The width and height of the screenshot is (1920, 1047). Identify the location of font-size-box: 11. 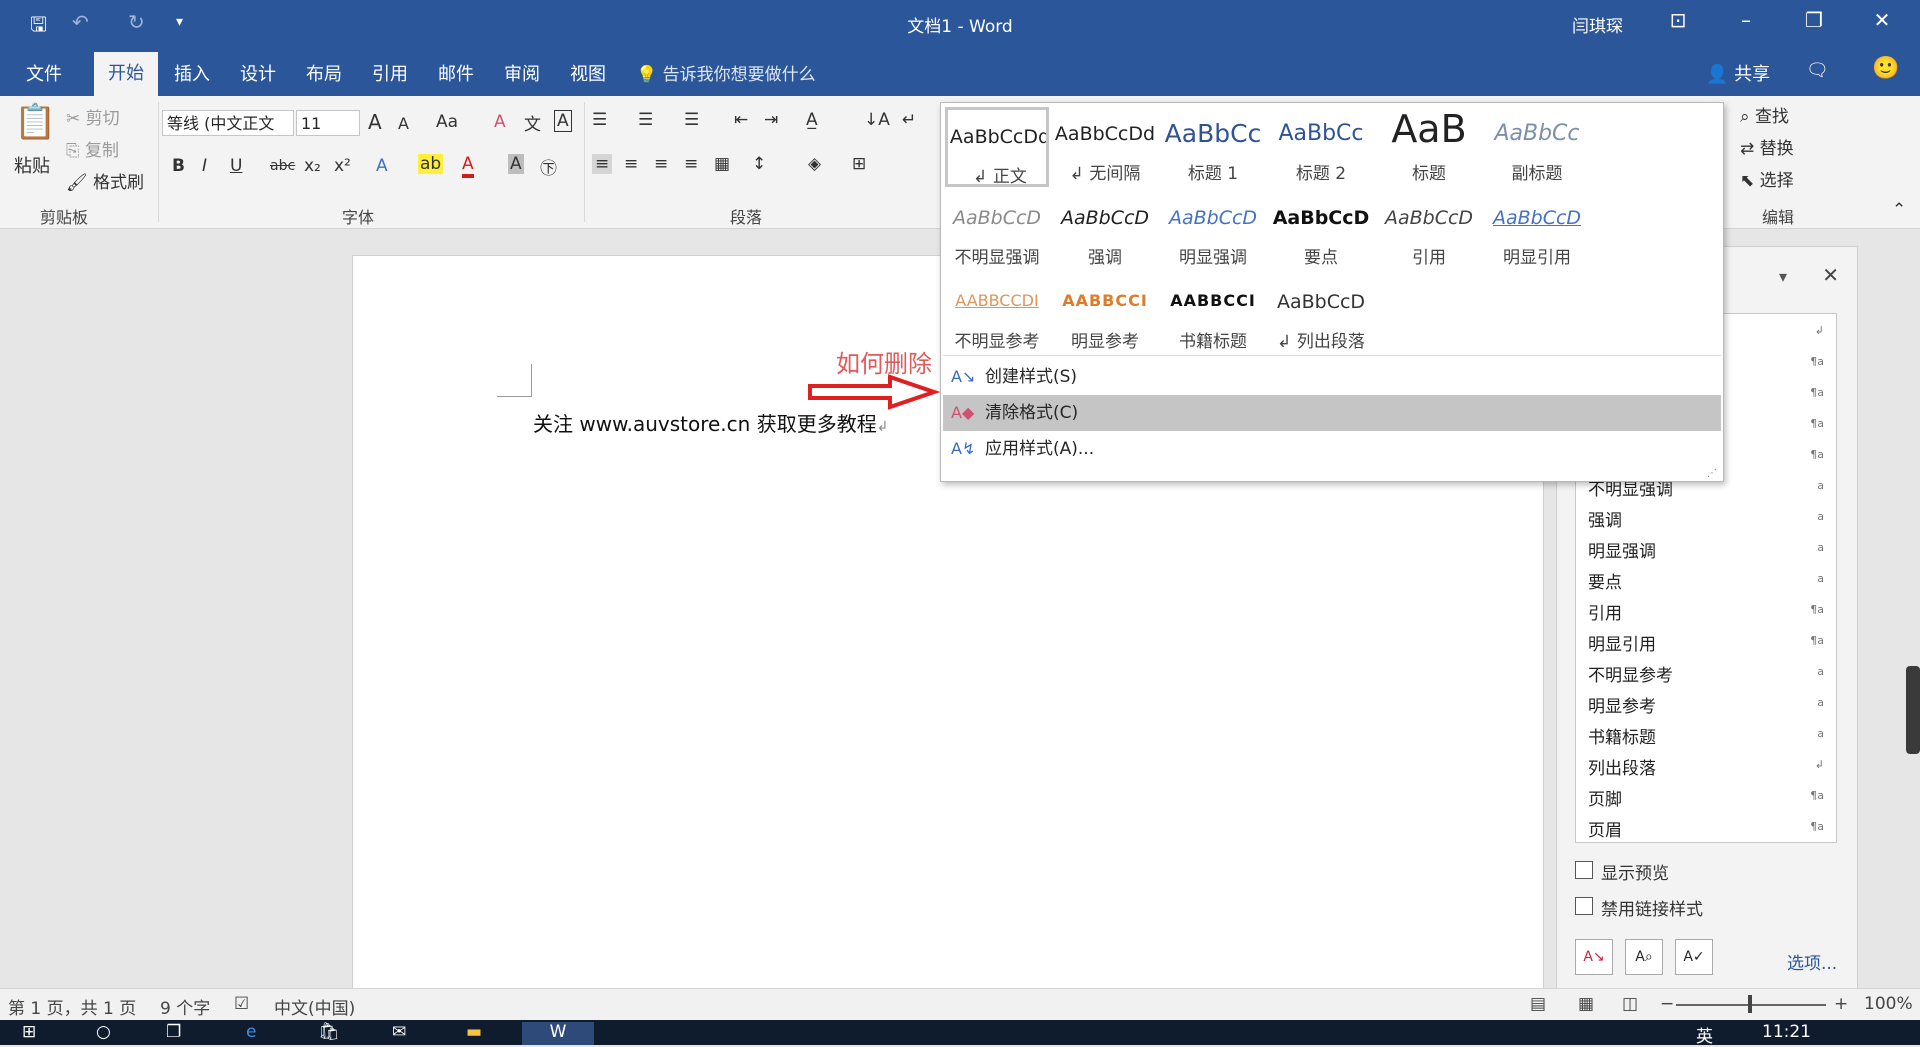
(328, 123).